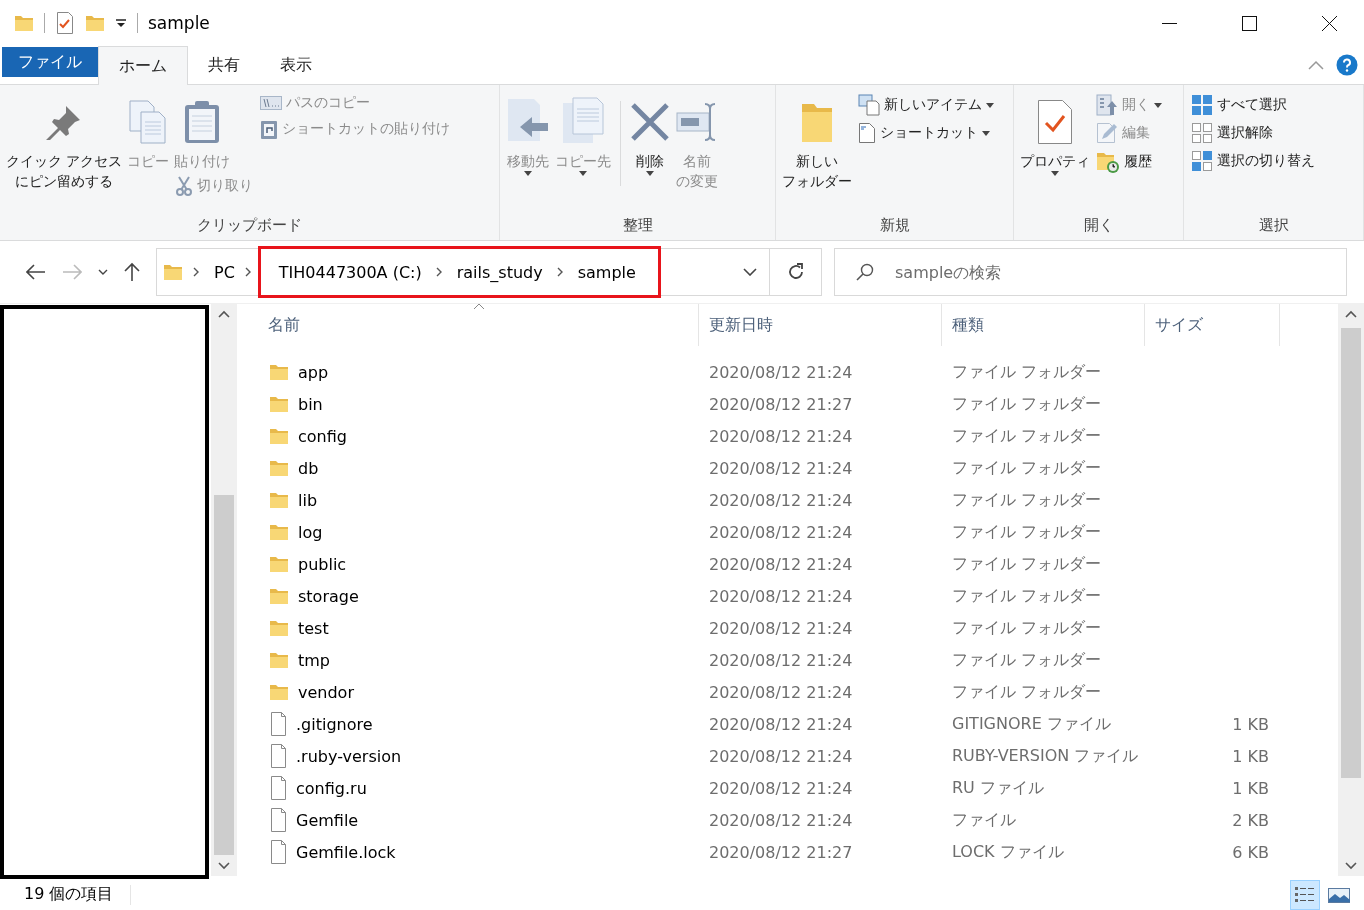 This screenshot has width=1364, height=910. Describe the element at coordinates (1054, 135) in the screenshot. I see `ribbon-button: プロパティ` at that location.